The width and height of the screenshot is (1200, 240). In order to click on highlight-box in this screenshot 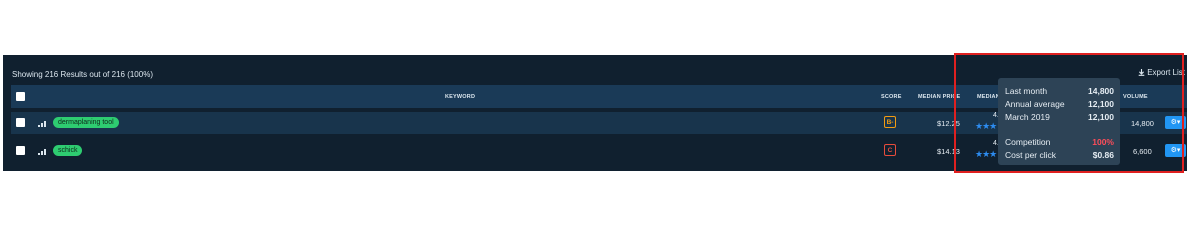, I will do `click(1069, 113)`.